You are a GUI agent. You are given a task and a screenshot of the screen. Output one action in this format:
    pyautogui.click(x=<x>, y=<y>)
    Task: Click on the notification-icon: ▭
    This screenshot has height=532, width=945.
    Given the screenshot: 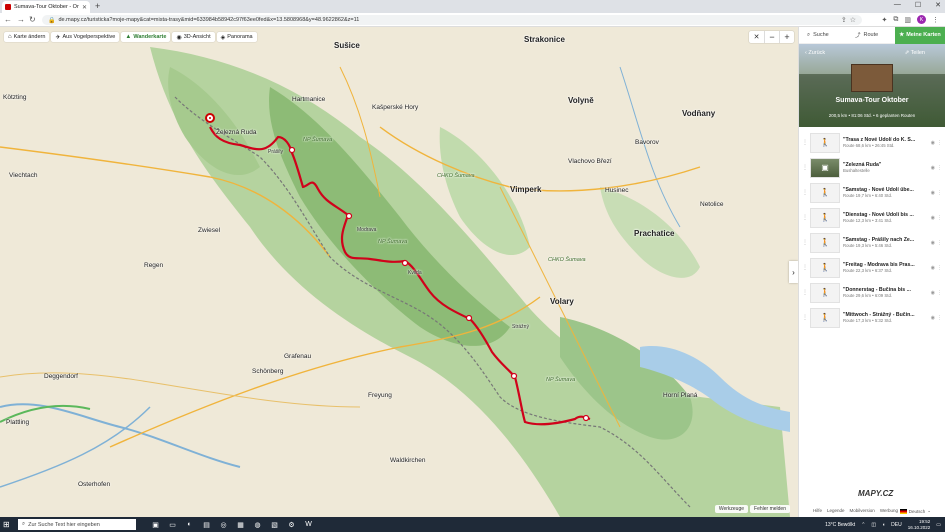 What is the action you would take?
    pyautogui.click(x=938, y=525)
    